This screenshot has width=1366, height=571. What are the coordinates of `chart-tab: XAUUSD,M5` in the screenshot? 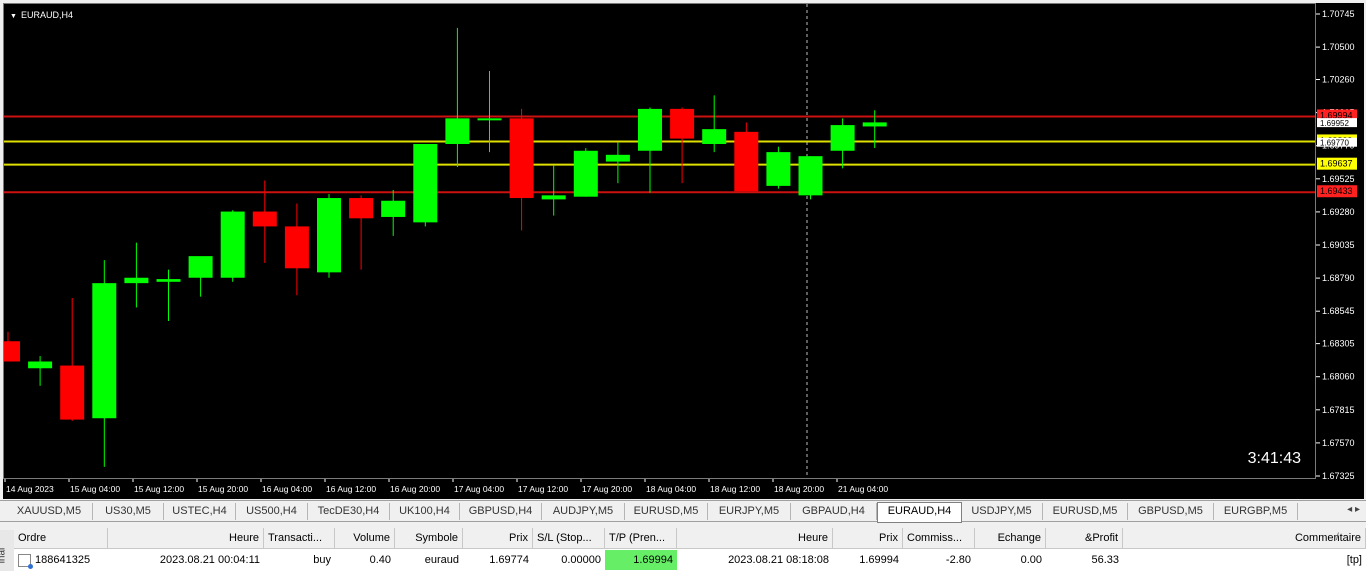 It's located at (49, 511).